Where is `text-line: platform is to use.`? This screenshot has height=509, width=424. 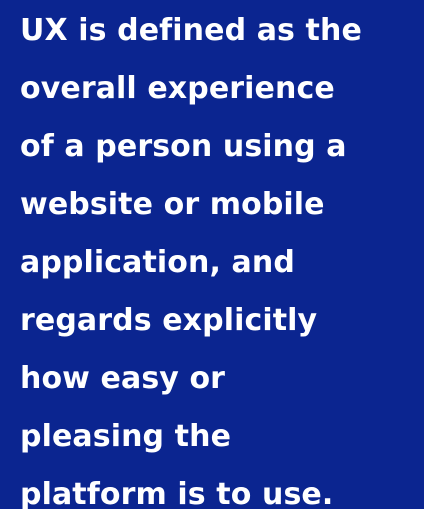 text-line: platform is to use. is located at coordinates (177, 493).